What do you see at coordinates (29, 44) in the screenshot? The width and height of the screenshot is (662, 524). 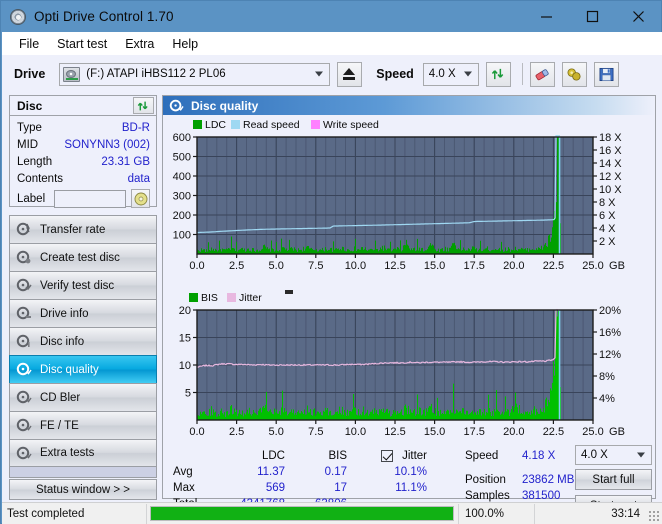 I see `menu-file: File` at bounding box center [29, 44].